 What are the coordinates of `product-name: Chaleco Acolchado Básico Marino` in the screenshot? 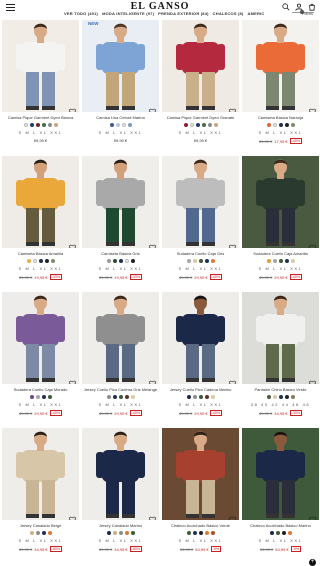 It's located at (280, 525).